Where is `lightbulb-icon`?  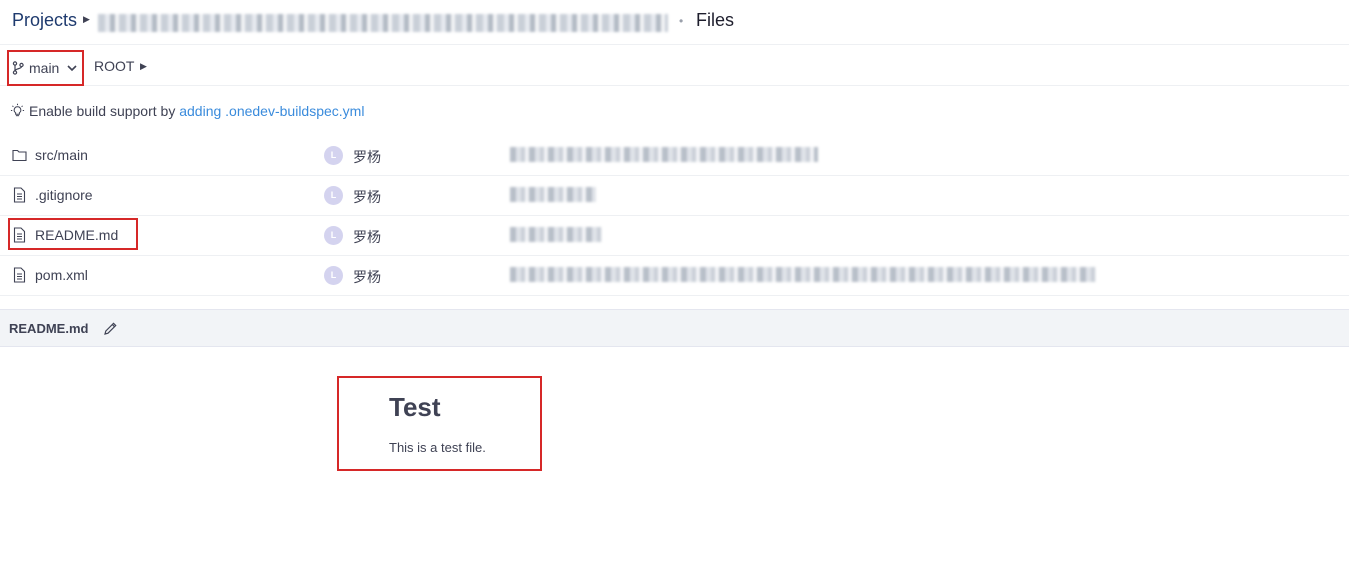 lightbulb-icon is located at coordinates (17, 110).